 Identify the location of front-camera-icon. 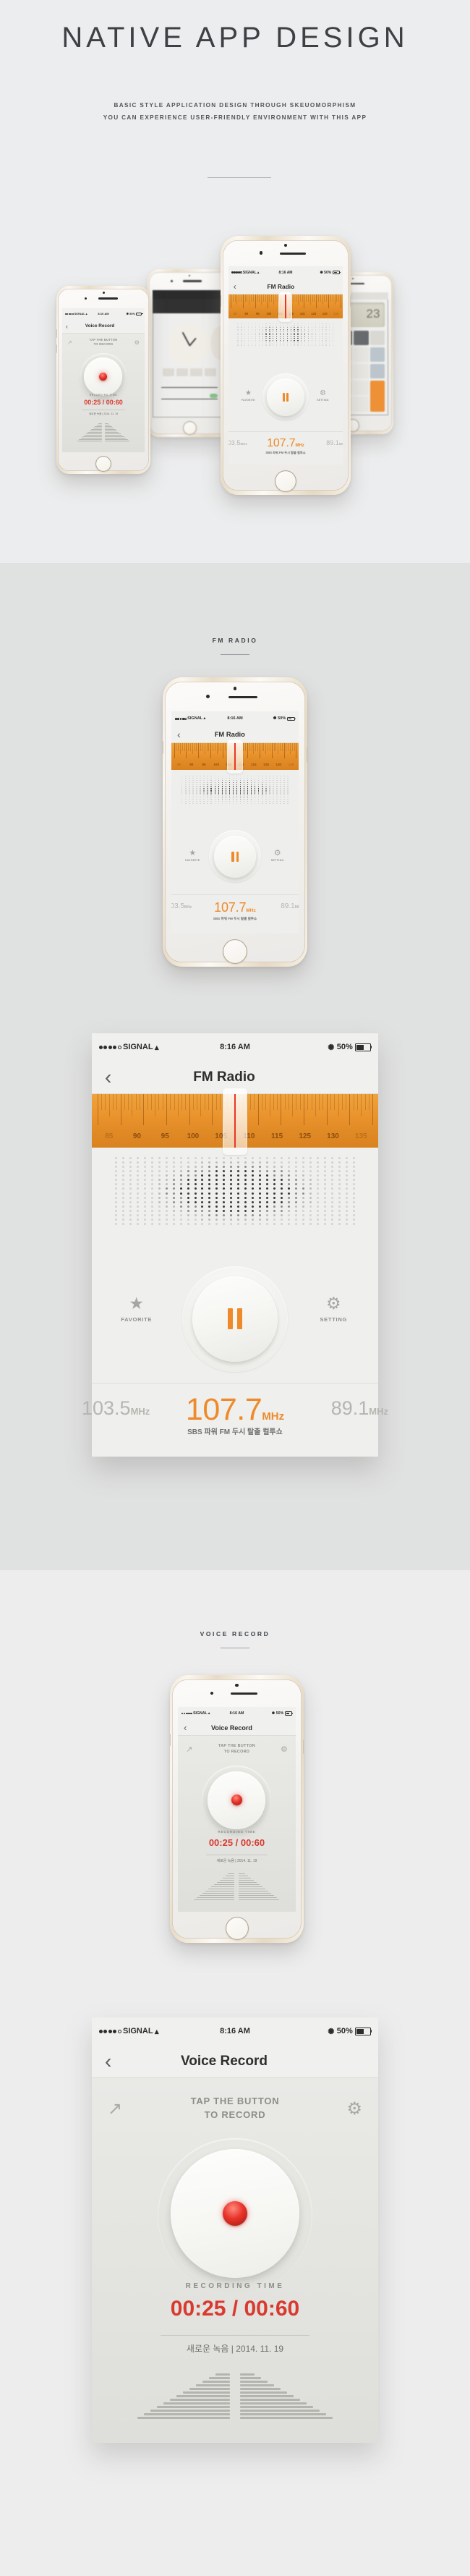
(237, 1685).